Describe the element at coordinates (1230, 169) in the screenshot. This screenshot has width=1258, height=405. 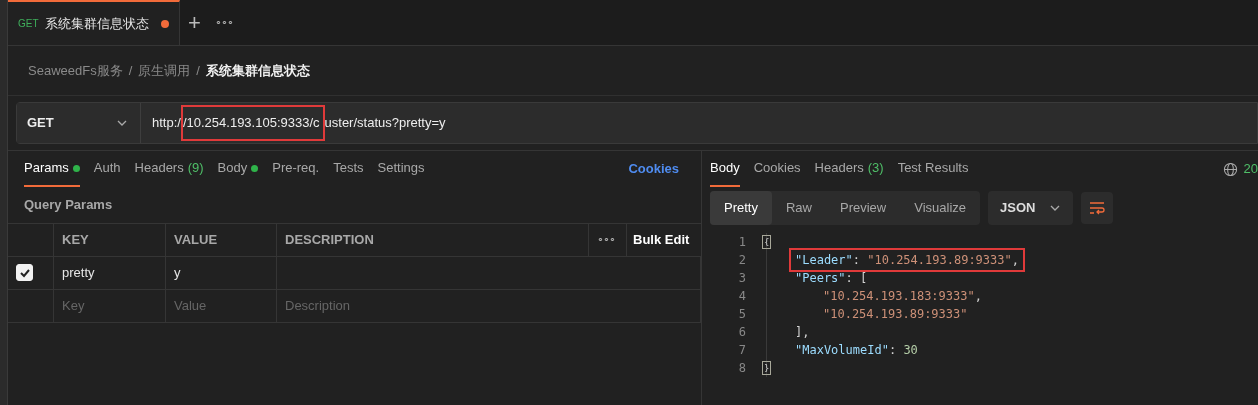
I see `globe-icon` at that location.